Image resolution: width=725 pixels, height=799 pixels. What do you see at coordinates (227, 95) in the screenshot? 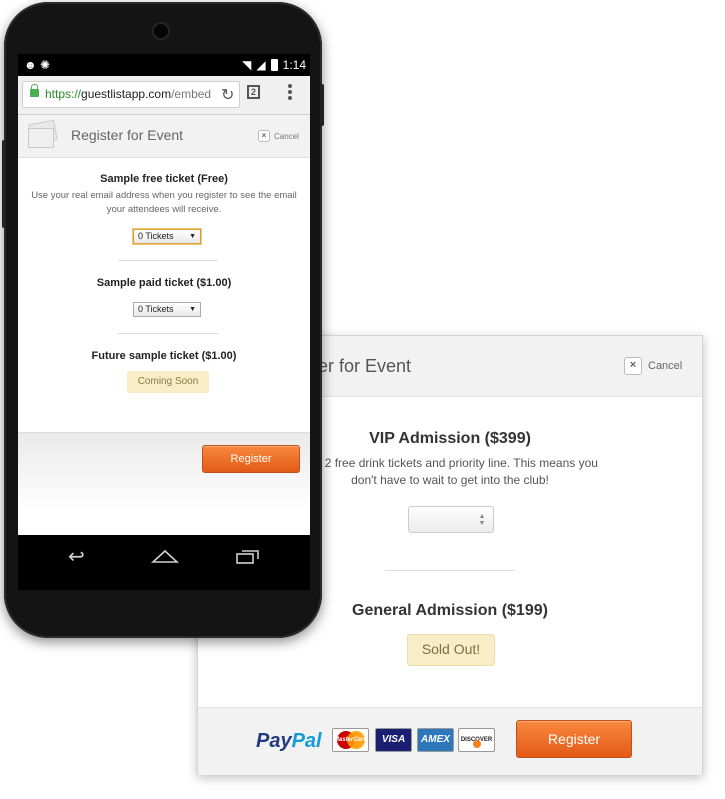
I see `reload-icon: ↻` at bounding box center [227, 95].